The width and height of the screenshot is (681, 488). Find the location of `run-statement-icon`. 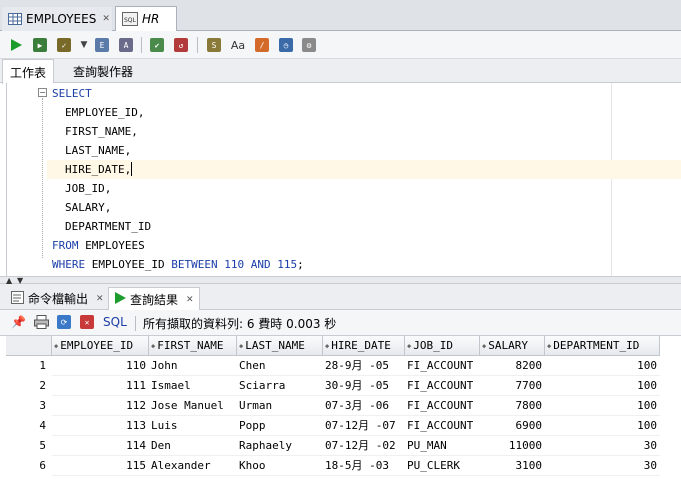

run-statement-icon is located at coordinates (16, 45).